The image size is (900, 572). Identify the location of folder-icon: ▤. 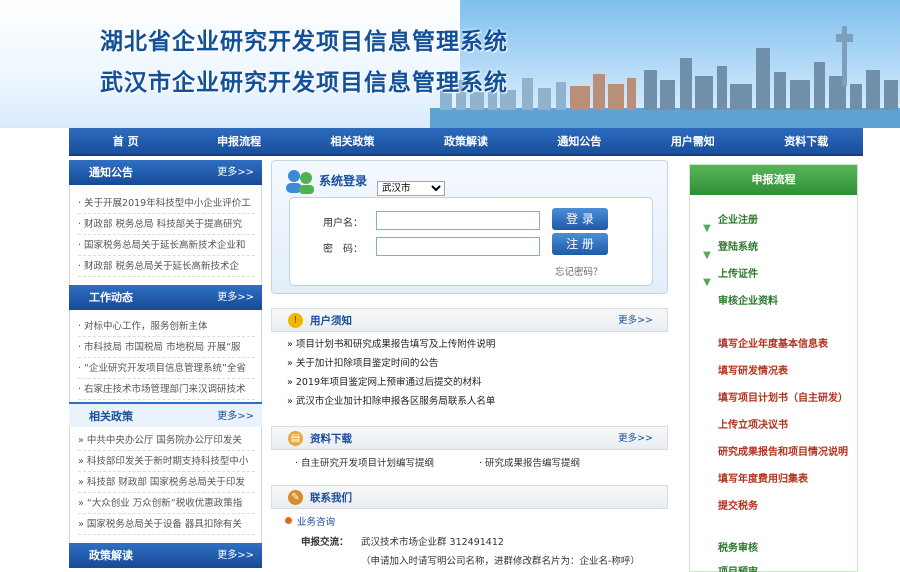
(295, 438).